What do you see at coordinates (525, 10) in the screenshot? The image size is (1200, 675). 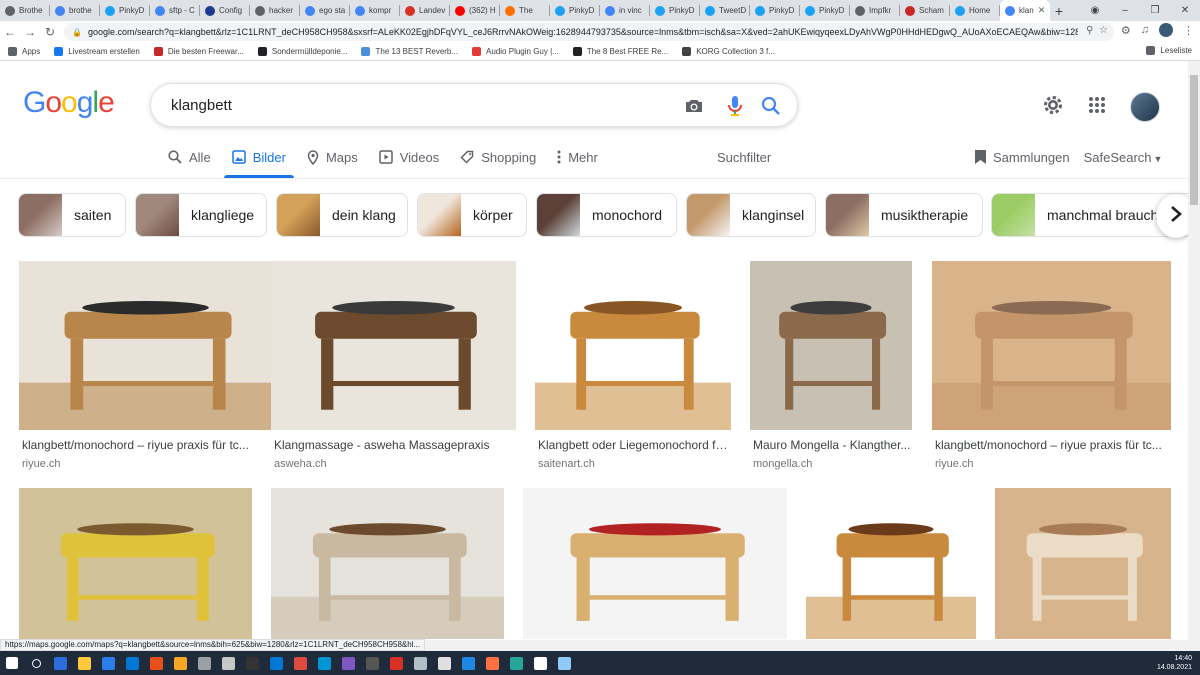 I see `browser-tab: The` at bounding box center [525, 10].